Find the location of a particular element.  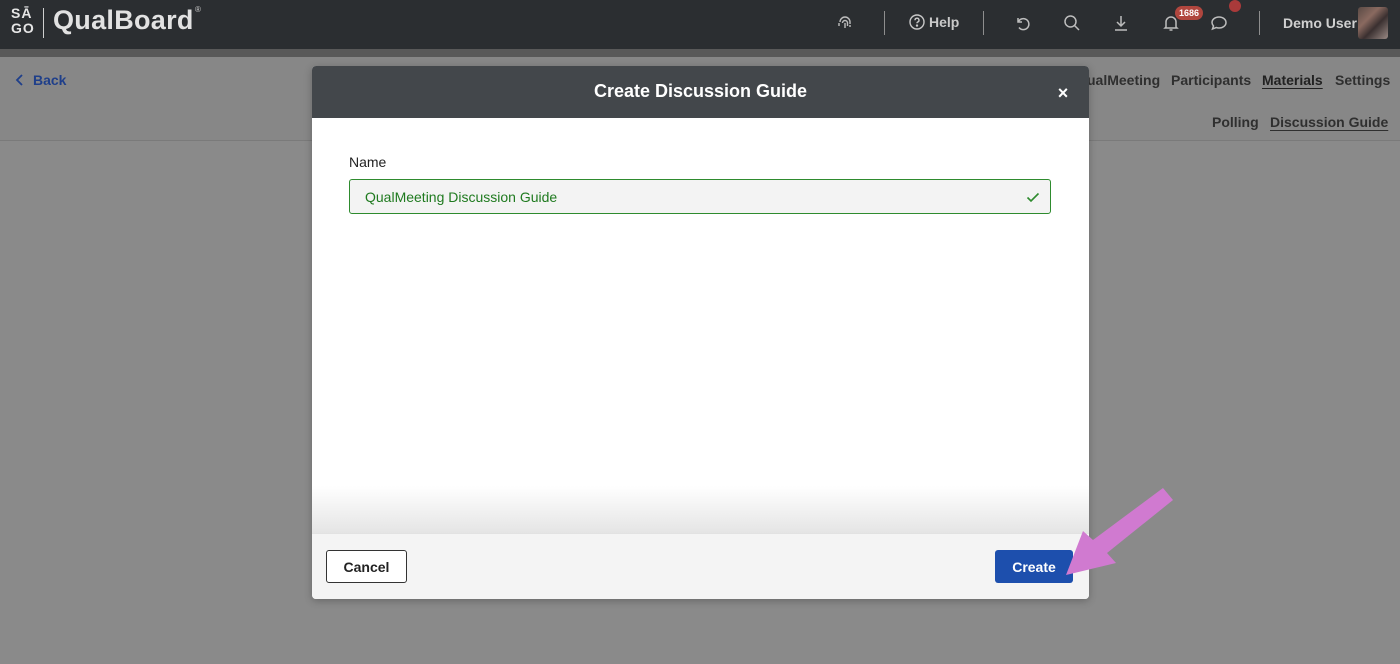

back-link: Back is located at coordinates (40, 80).